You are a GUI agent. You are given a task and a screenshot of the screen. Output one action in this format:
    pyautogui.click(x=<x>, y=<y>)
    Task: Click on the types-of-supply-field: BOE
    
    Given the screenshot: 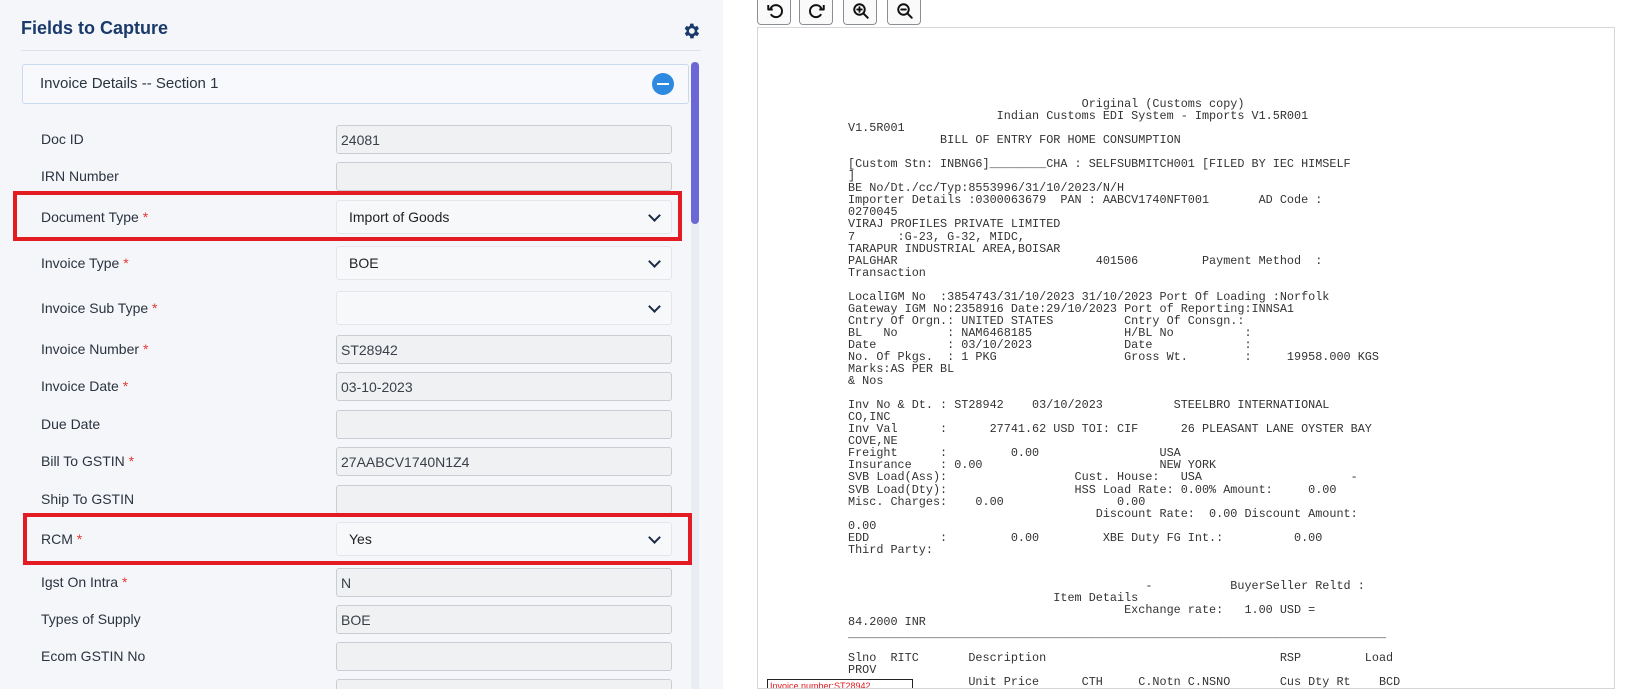 What is the action you would take?
    pyautogui.click(x=504, y=619)
    